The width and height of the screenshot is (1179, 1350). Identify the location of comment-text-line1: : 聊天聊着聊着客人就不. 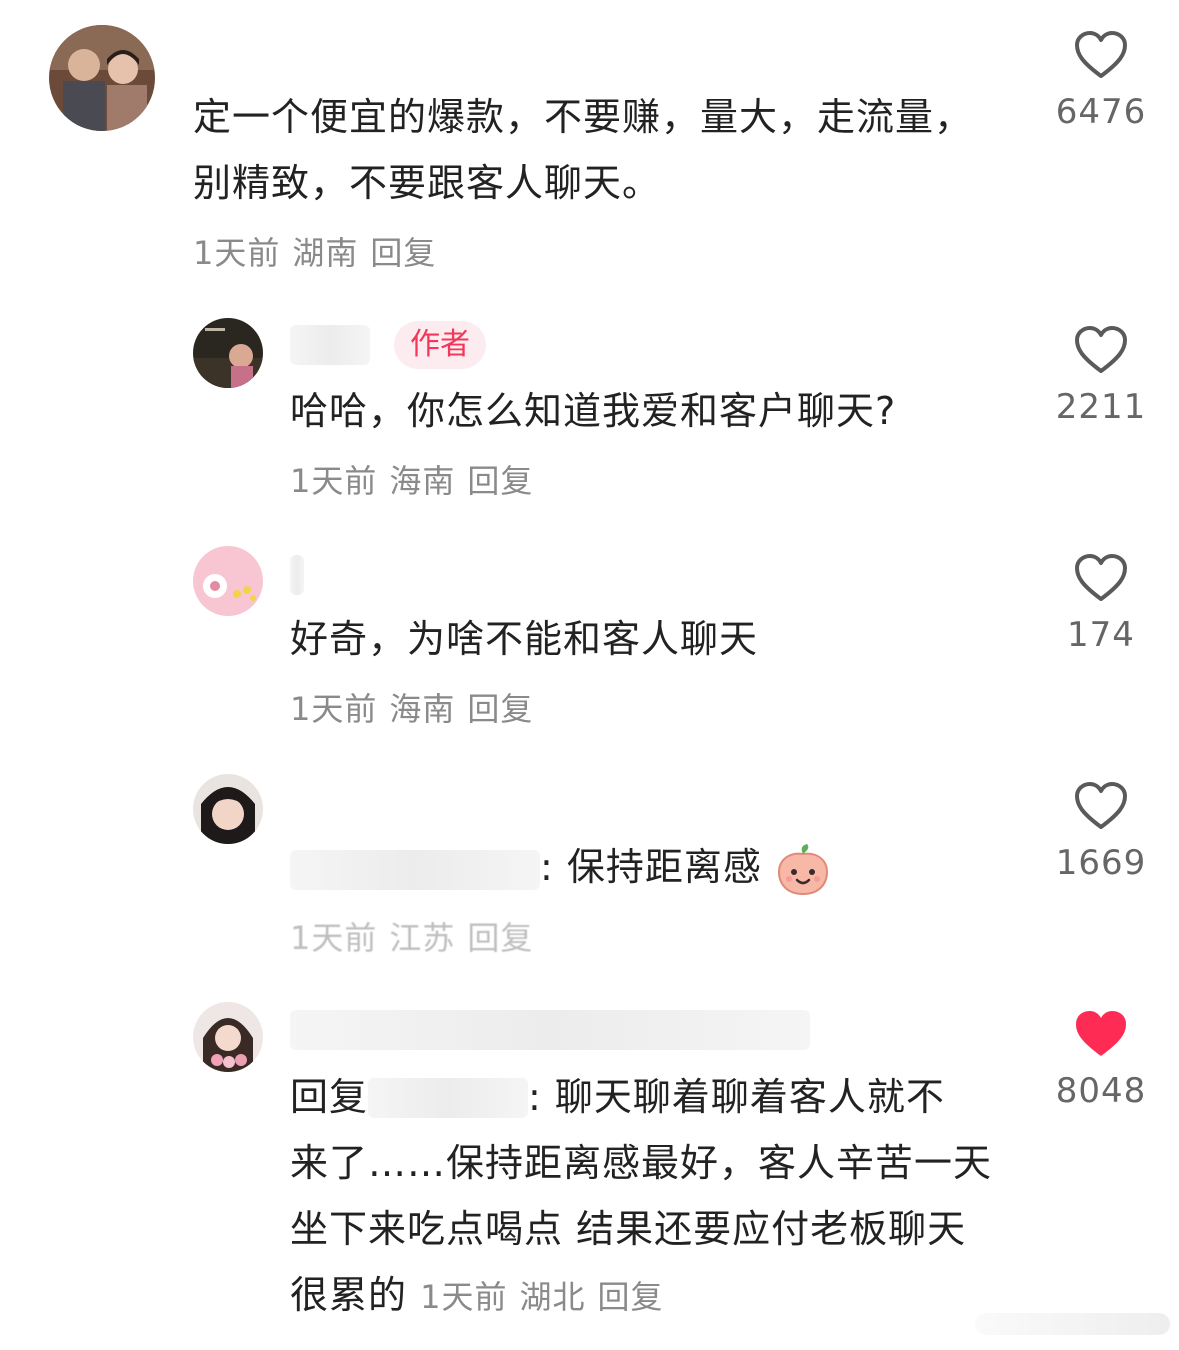
(736, 1097).